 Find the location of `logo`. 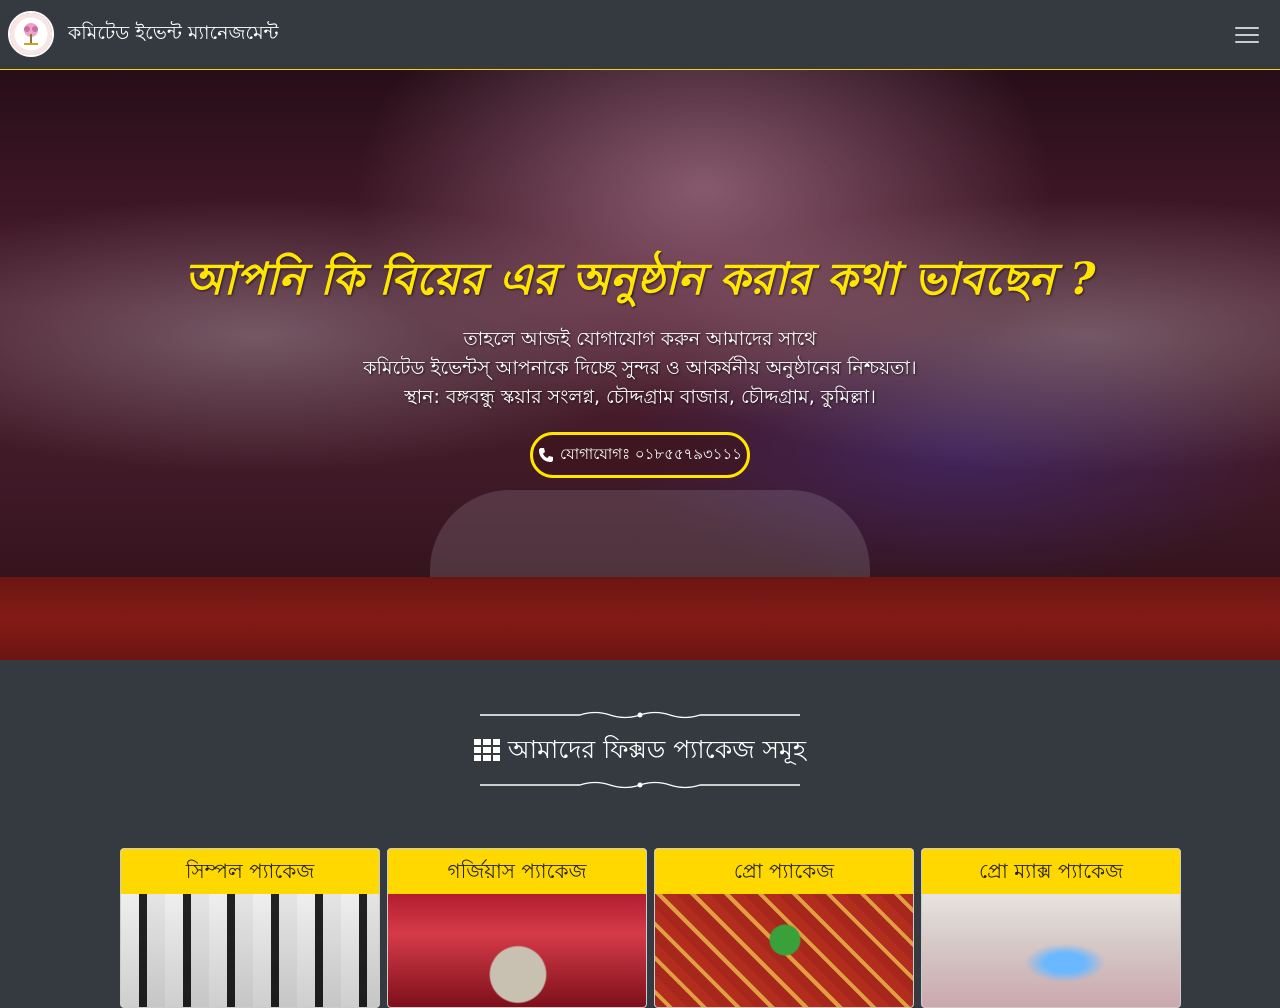

logo is located at coordinates (31, 34).